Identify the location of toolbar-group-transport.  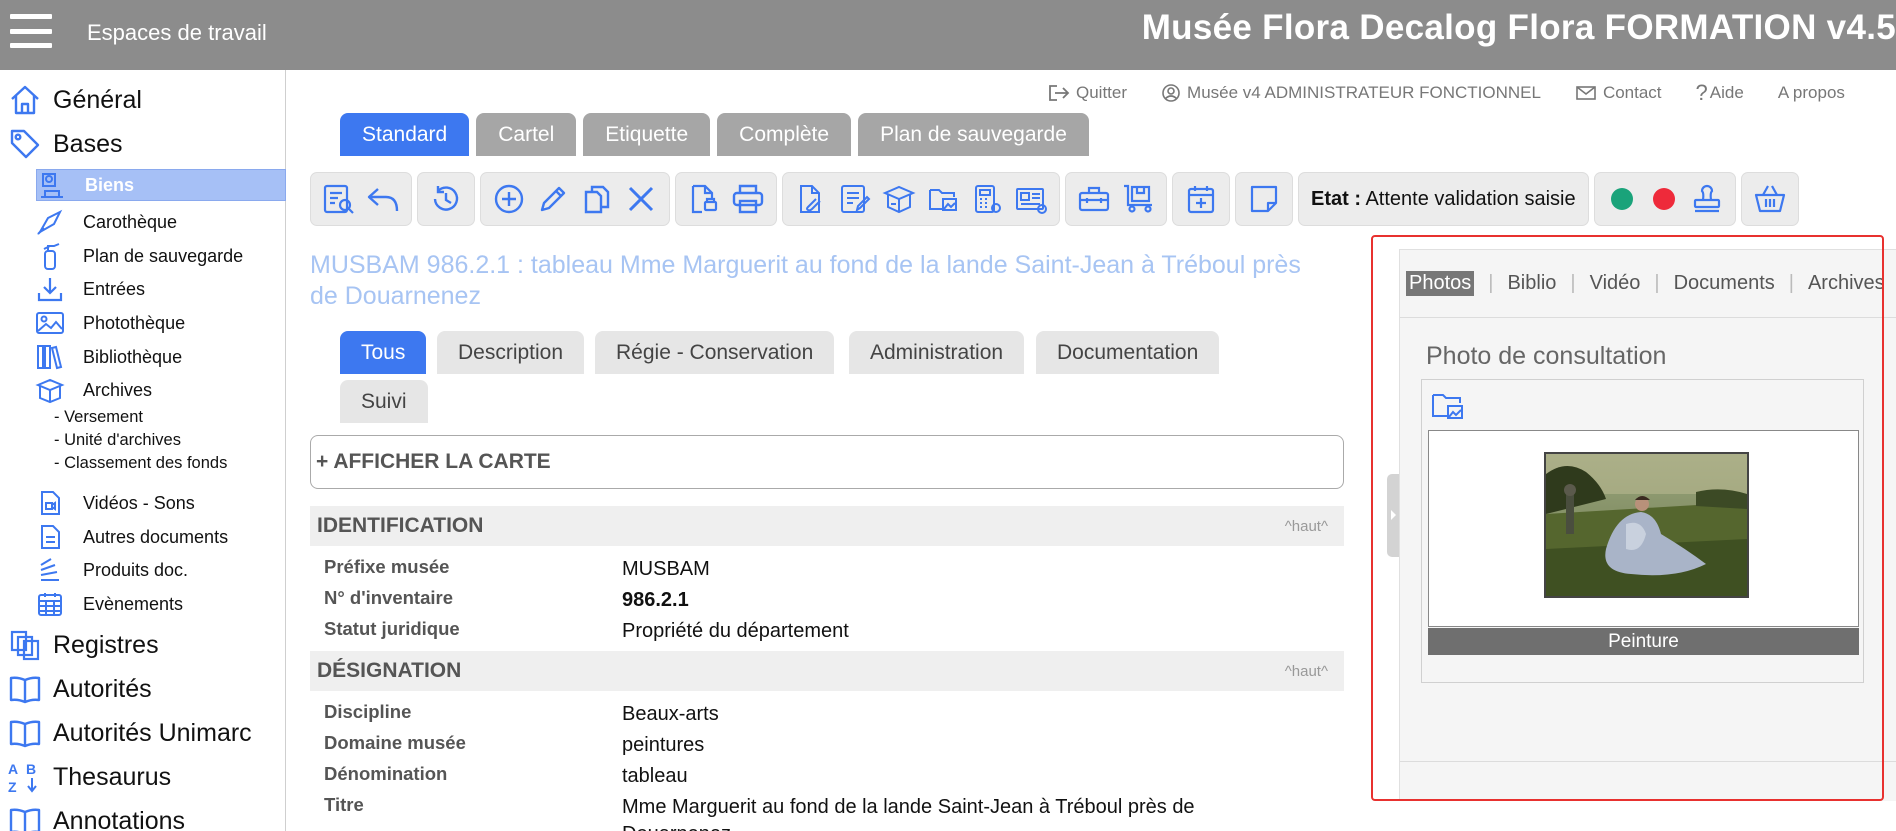
(1116, 199).